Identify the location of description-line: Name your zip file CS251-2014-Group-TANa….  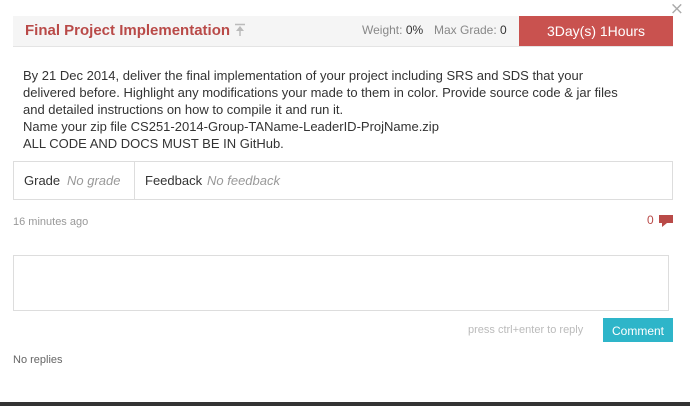
(231, 126).